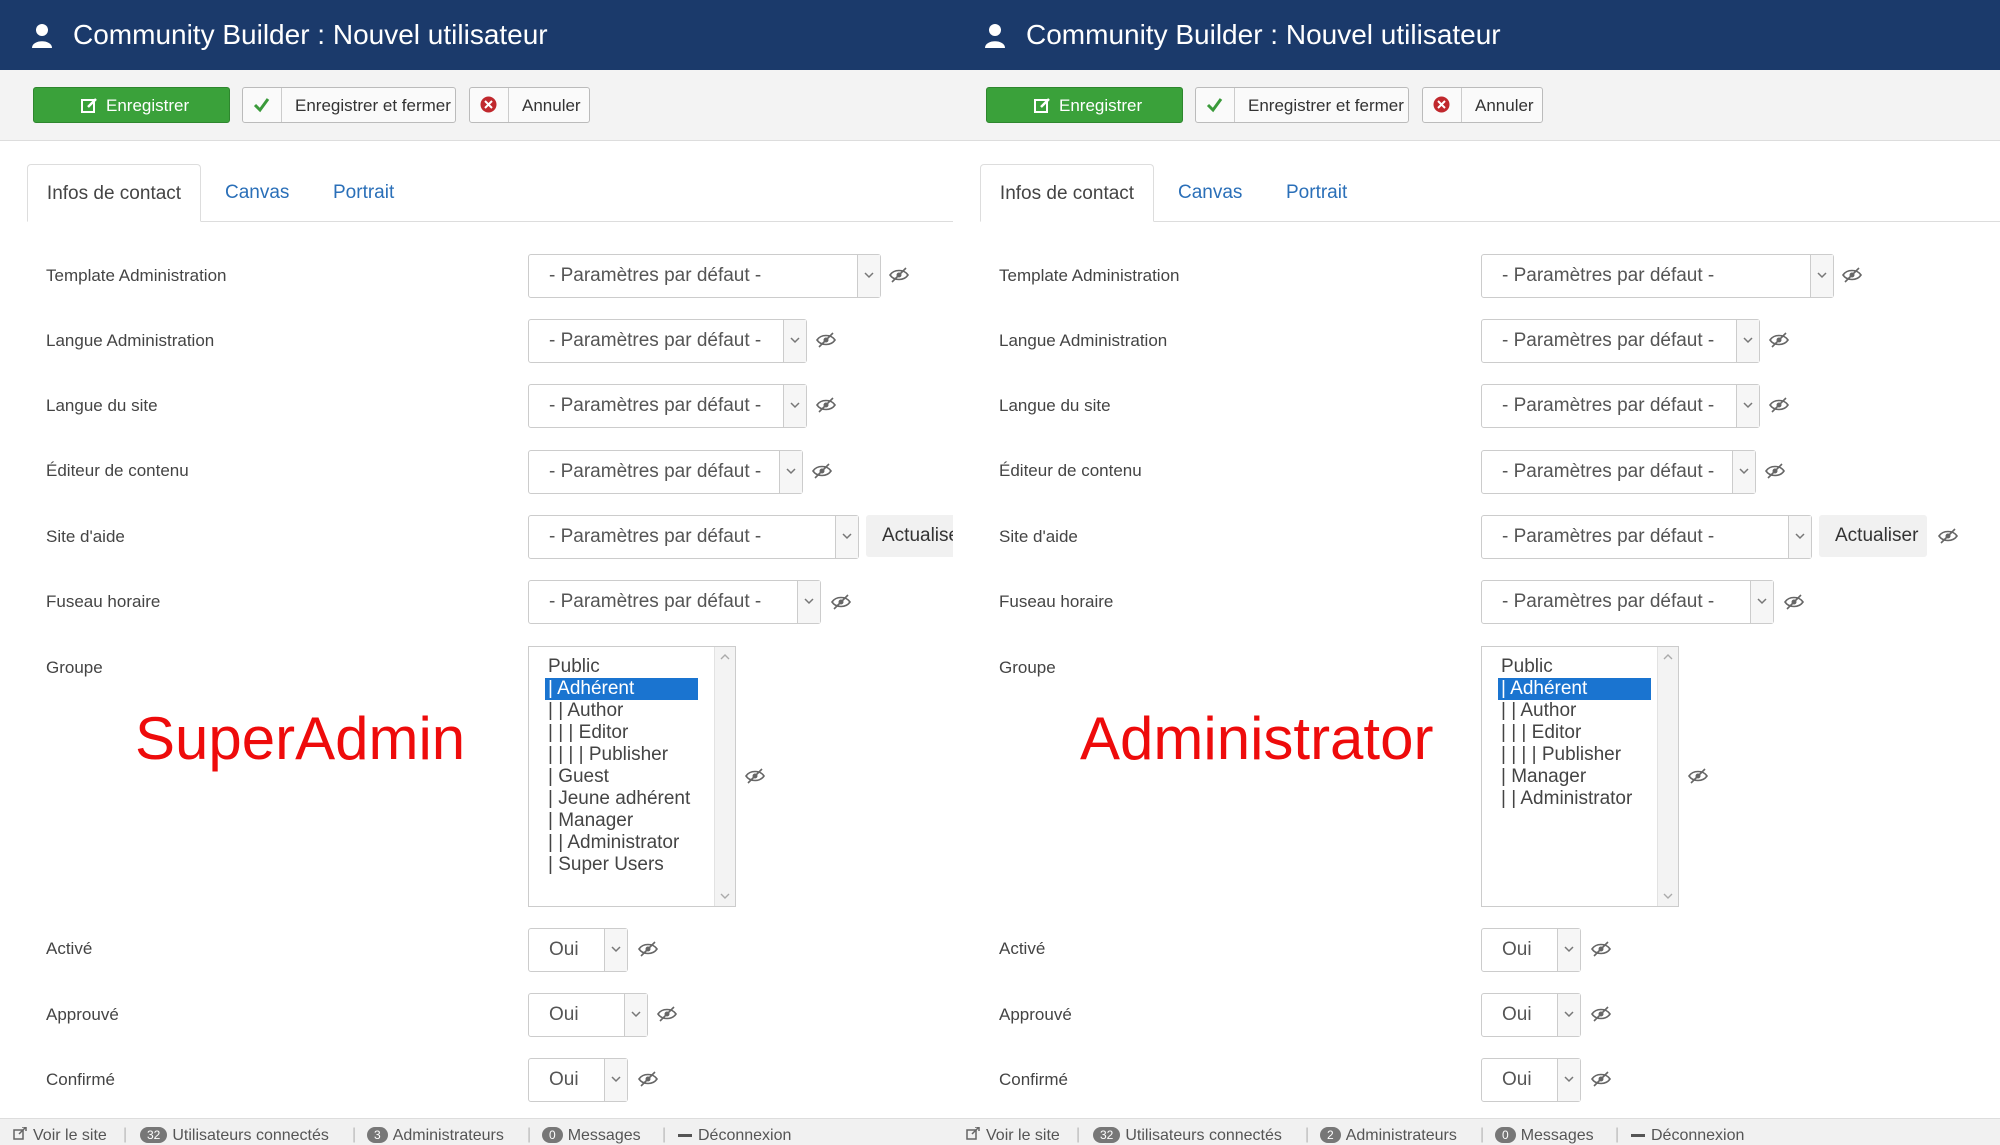  What do you see at coordinates (606, 865) in the screenshot?
I see `list-option: | Super Users` at bounding box center [606, 865].